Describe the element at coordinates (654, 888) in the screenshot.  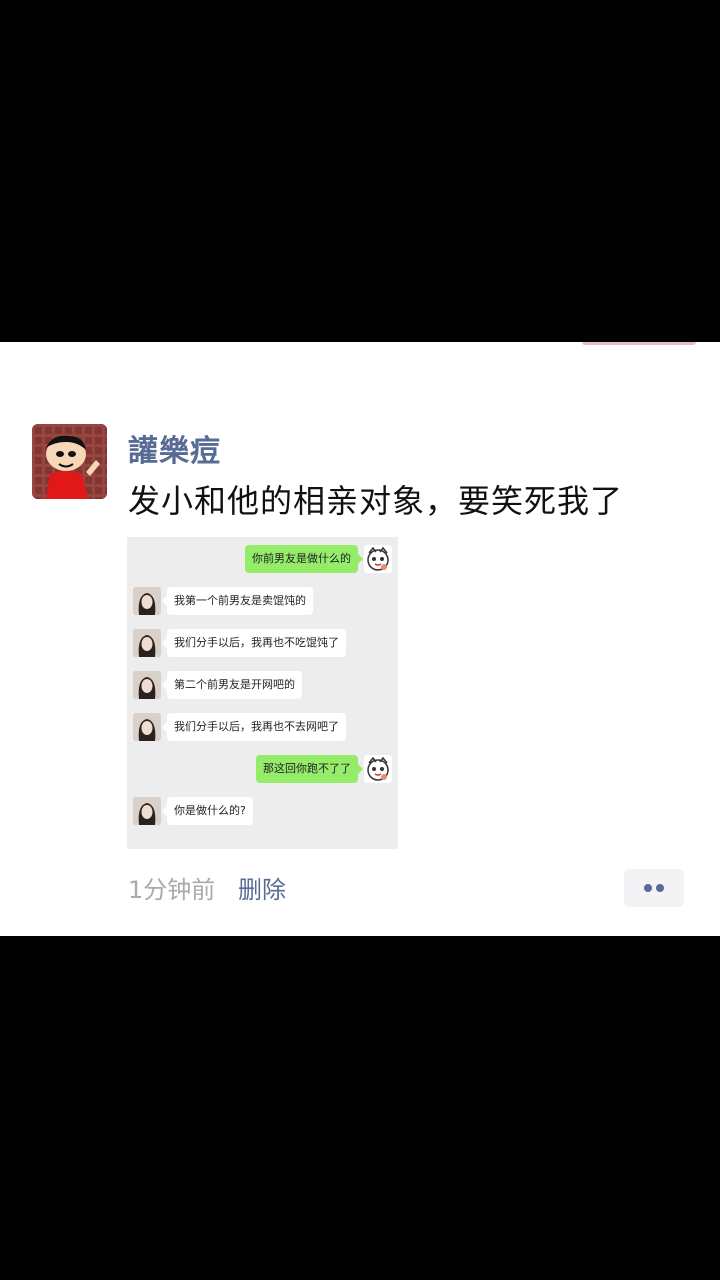
I see `more-actions-button` at that location.